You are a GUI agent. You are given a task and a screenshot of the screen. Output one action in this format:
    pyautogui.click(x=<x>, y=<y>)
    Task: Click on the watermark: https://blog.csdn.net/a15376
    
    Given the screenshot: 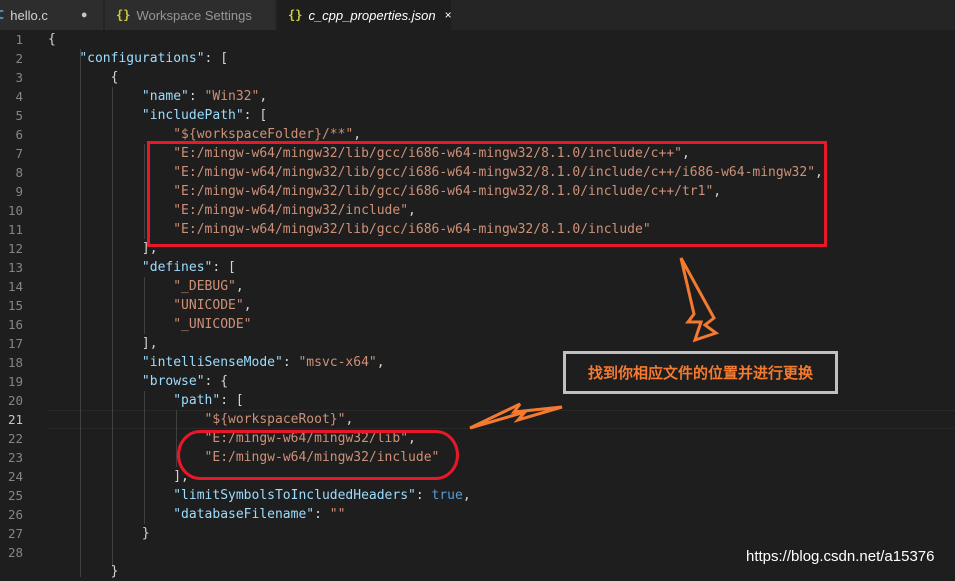 What is the action you would take?
    pyautogui.click(x=840, y=556)
    